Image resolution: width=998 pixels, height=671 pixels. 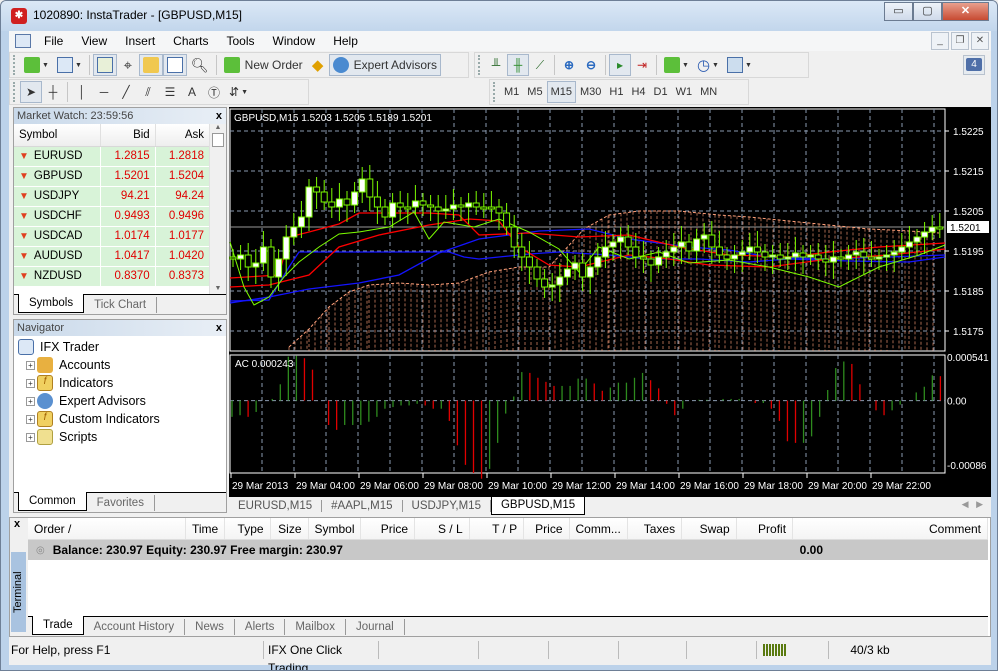 What do you see at coordinates (385, 65) in the screenshot?
I see `expert-advisors-button: Expert Advisors` at bounding box center [385, 65].